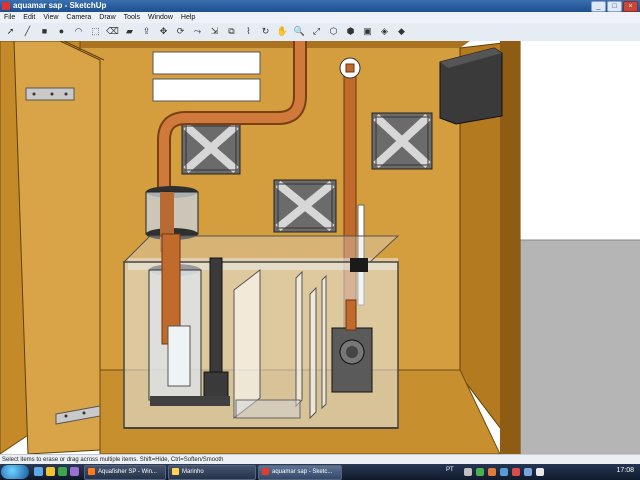 Image resolution: width=640 pixels, height=480 pixels. I want to click on clock: 17:08, so click(625, 470).